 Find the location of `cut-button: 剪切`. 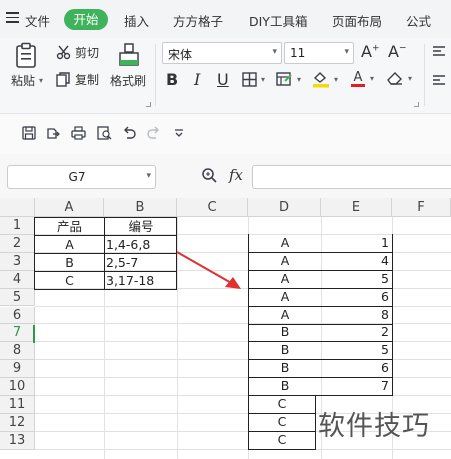

cut-button: 剪切 is located at coordinates (77, 52).